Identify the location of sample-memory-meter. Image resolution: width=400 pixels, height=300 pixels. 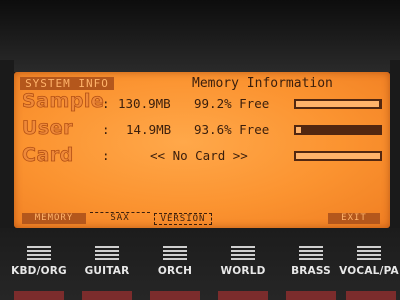
(338, 104).